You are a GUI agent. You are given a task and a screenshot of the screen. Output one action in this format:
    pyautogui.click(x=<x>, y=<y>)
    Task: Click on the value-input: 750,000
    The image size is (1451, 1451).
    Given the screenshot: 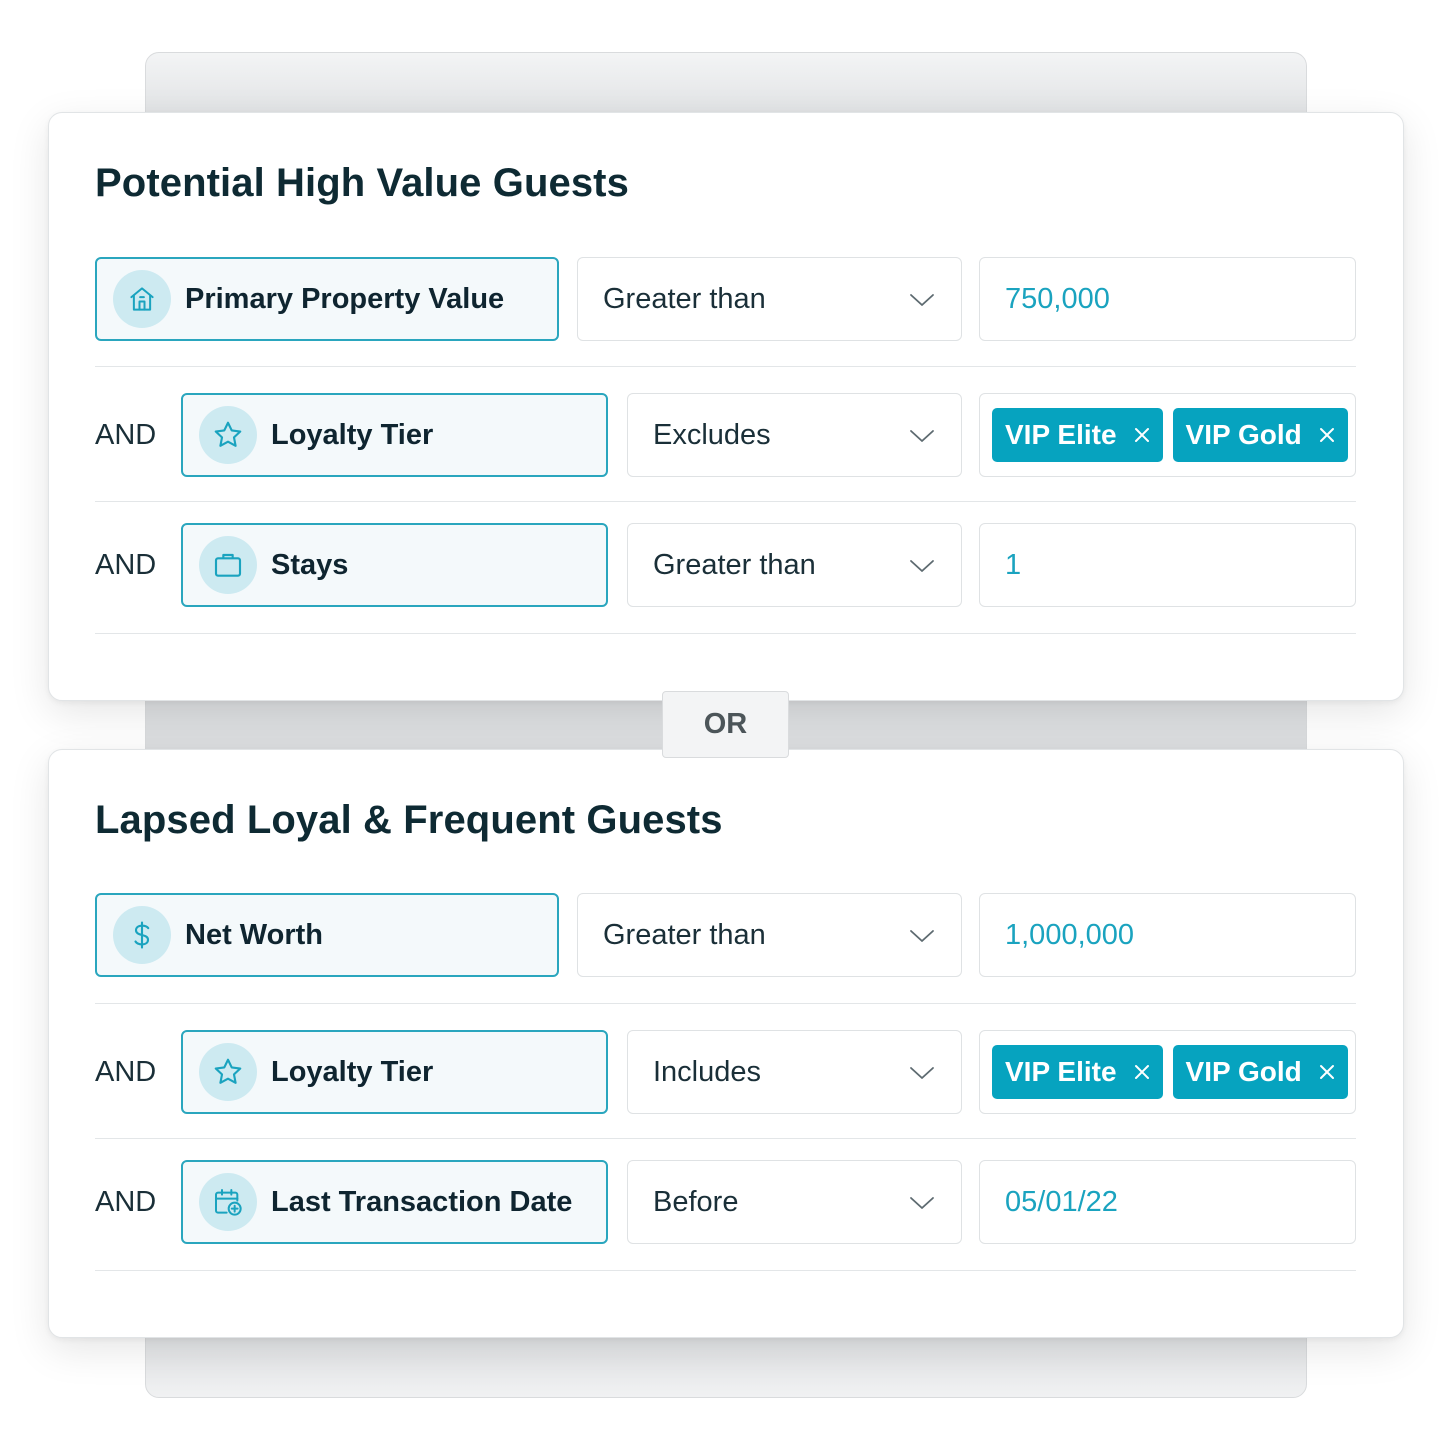 What is the action you would take?
    pyautogui.click(x=1167, y=299)
    